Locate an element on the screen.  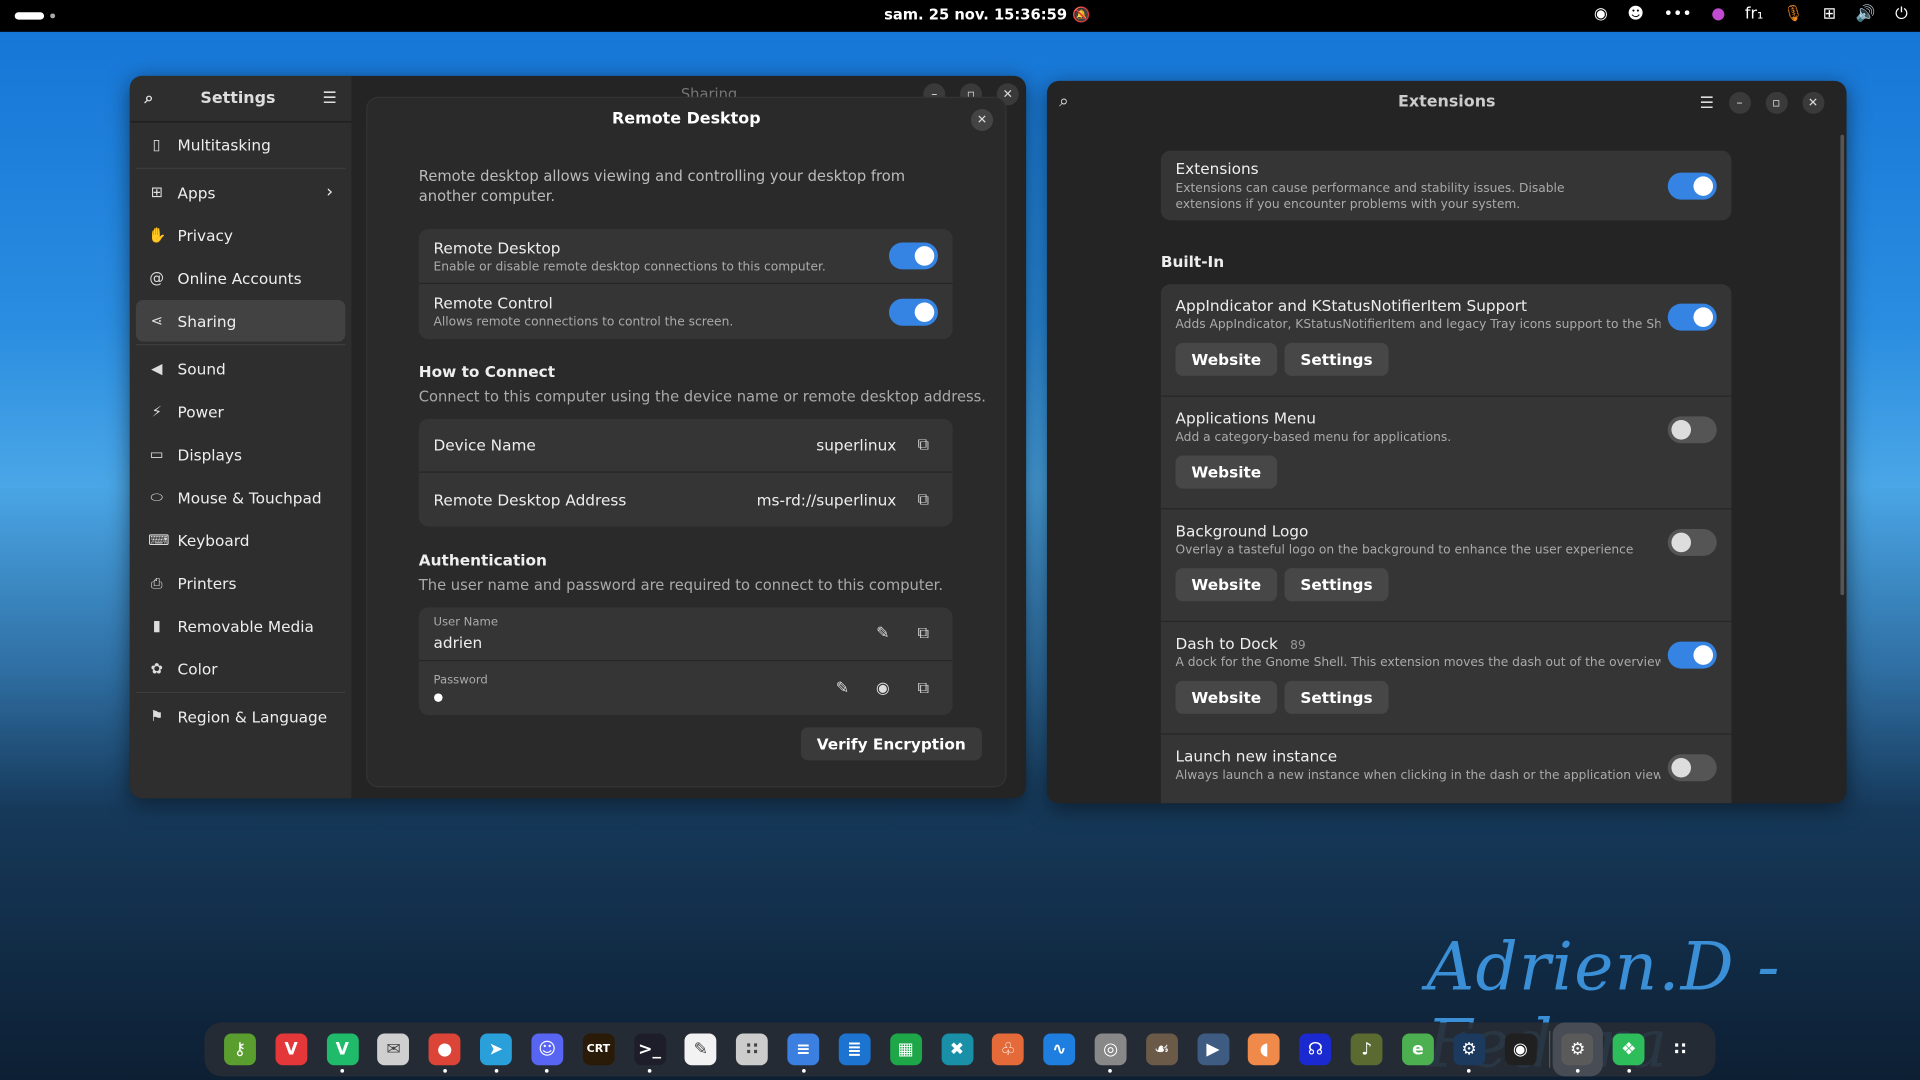
maximize-button: ▫ is located at coordinates (1776, 102).